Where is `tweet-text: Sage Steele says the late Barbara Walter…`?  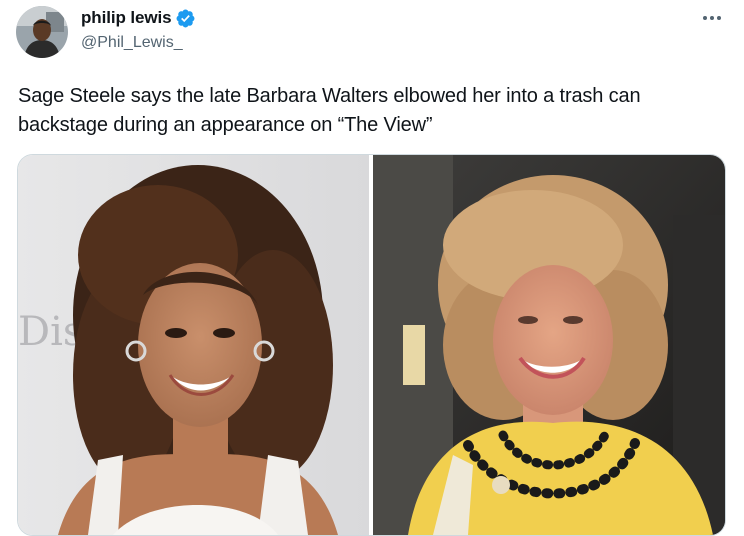
tweet-text: Sage Steele says the late Barbara Walter… is located at coordinates (329, 110).